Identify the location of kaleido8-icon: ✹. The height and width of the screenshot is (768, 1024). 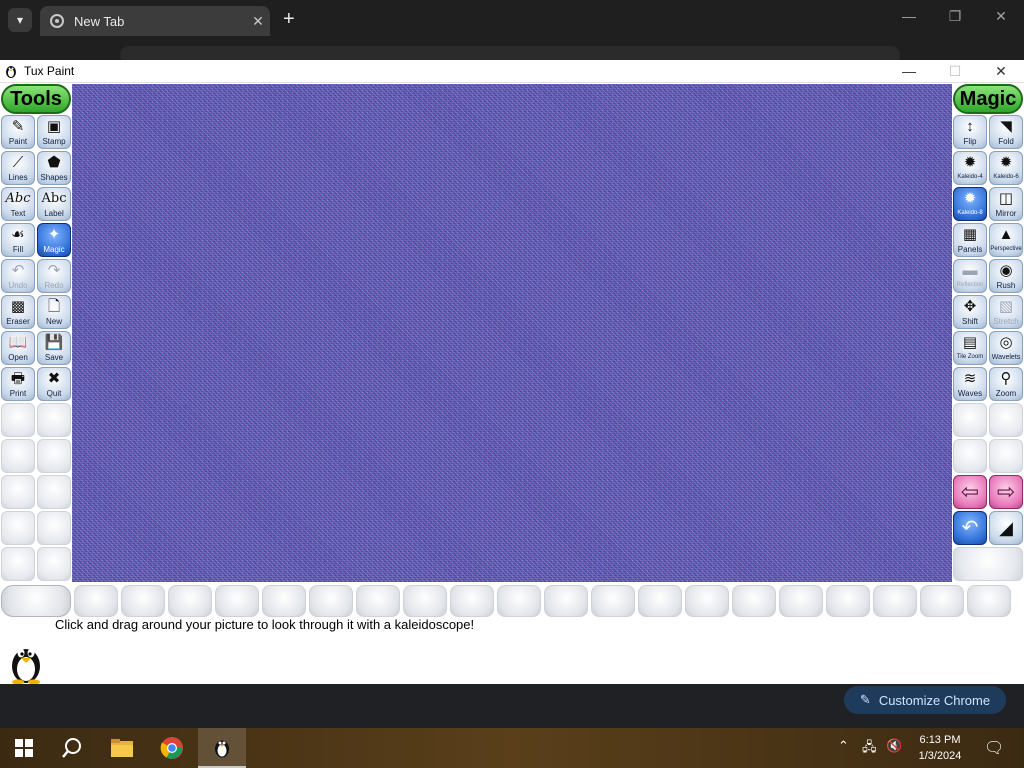
(970, 198).